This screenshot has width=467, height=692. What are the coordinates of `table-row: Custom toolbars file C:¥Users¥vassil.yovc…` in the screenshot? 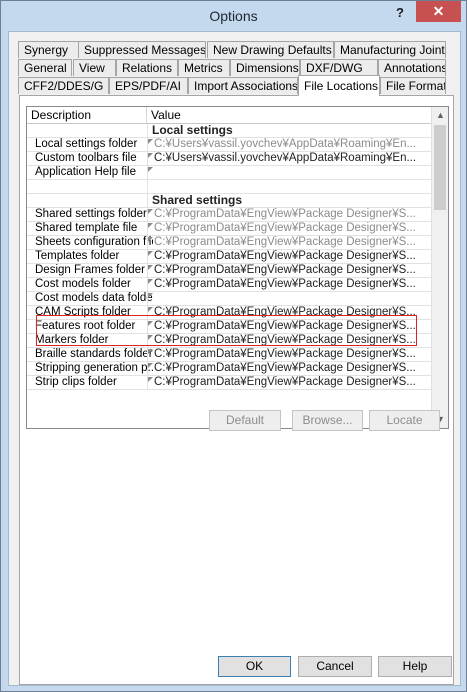 It's located at (229, 159).